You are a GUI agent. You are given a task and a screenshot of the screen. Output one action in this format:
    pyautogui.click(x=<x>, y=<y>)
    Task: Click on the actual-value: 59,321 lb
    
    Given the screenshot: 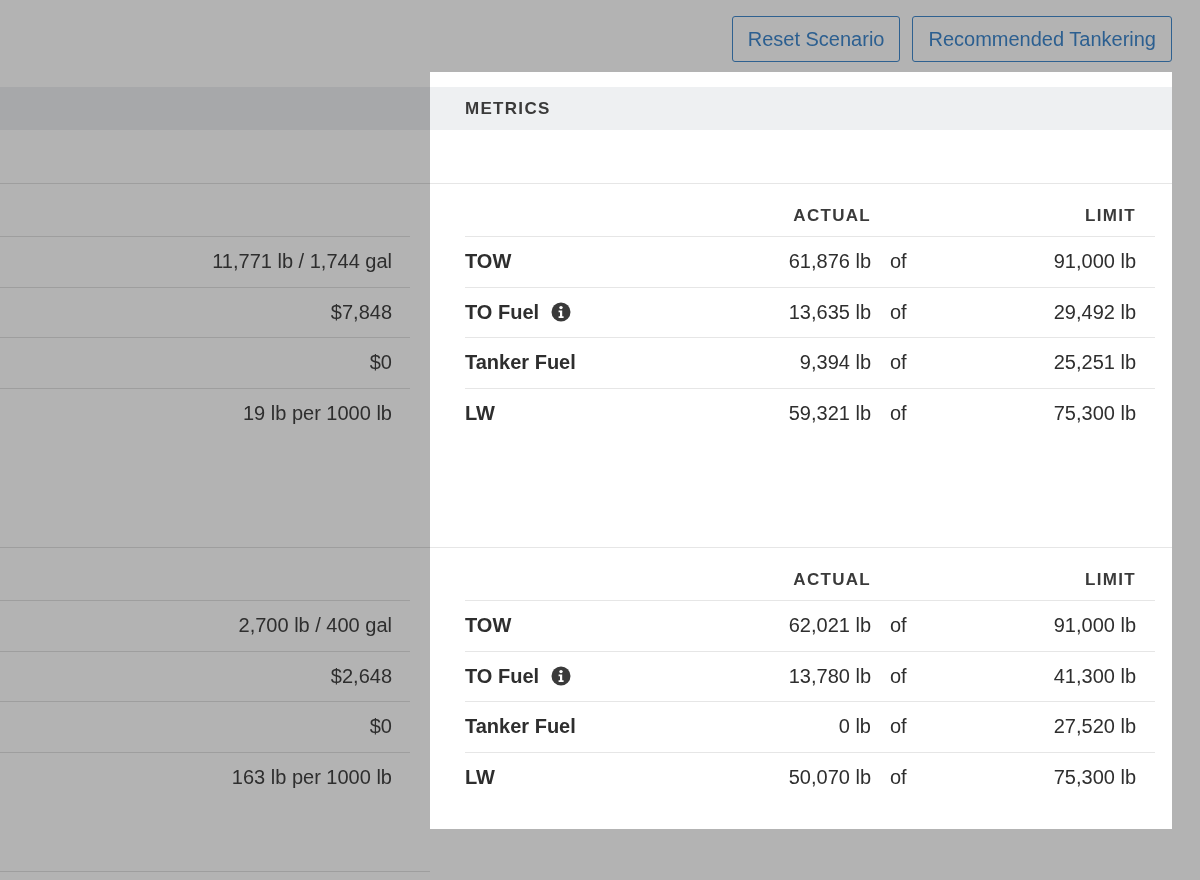 What is the action you would take?
    pyautogui.click(x=829, y=412)
    